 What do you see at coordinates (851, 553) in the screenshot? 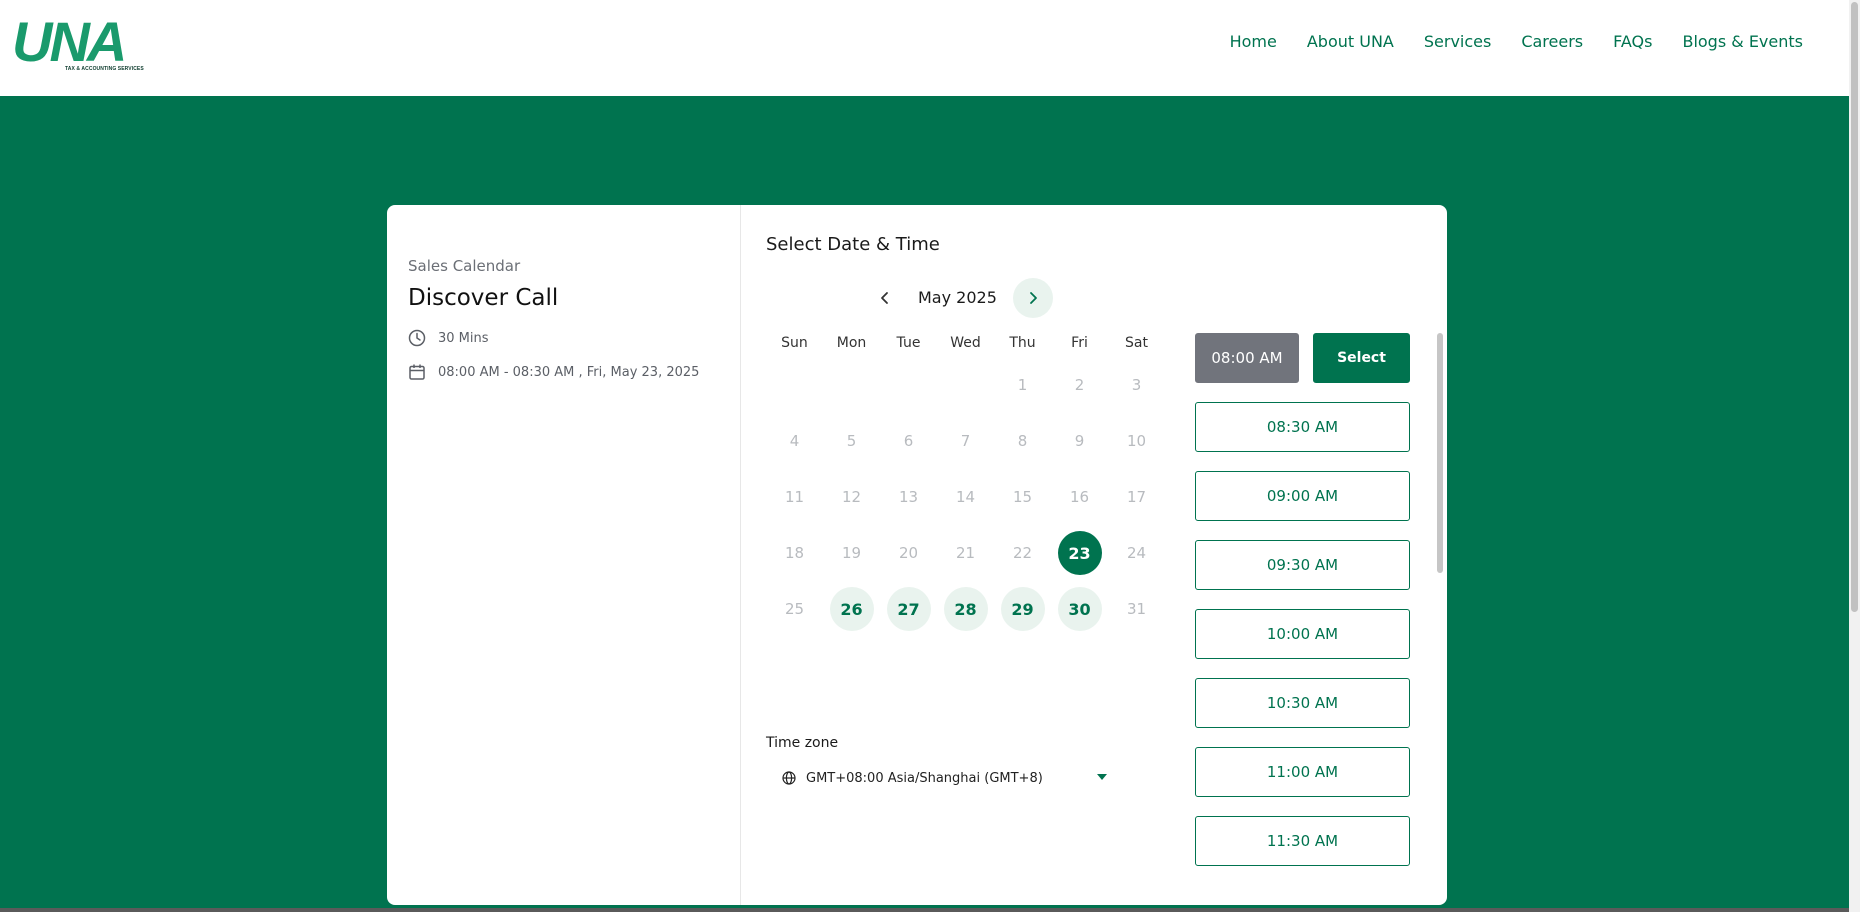
I see `calendar-day-disabled: 19` at bounding box center [851, 553].